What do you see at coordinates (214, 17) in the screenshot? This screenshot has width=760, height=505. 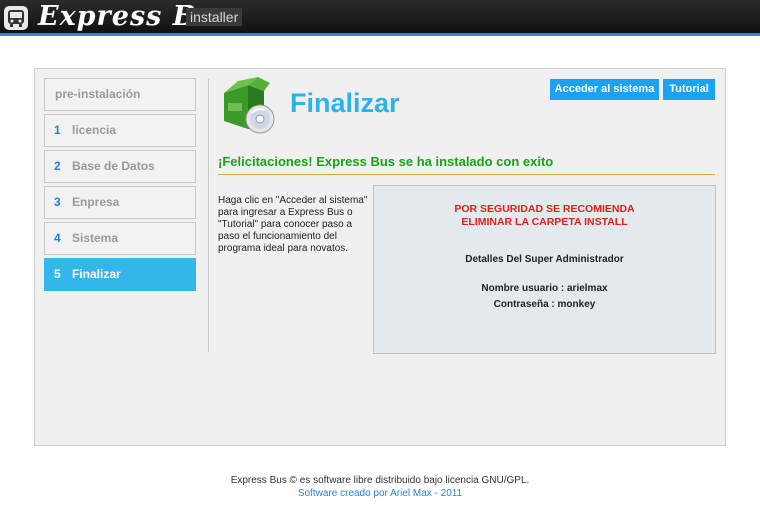 I see `brand-subtitle: installer` at bounding box center [214, 17].